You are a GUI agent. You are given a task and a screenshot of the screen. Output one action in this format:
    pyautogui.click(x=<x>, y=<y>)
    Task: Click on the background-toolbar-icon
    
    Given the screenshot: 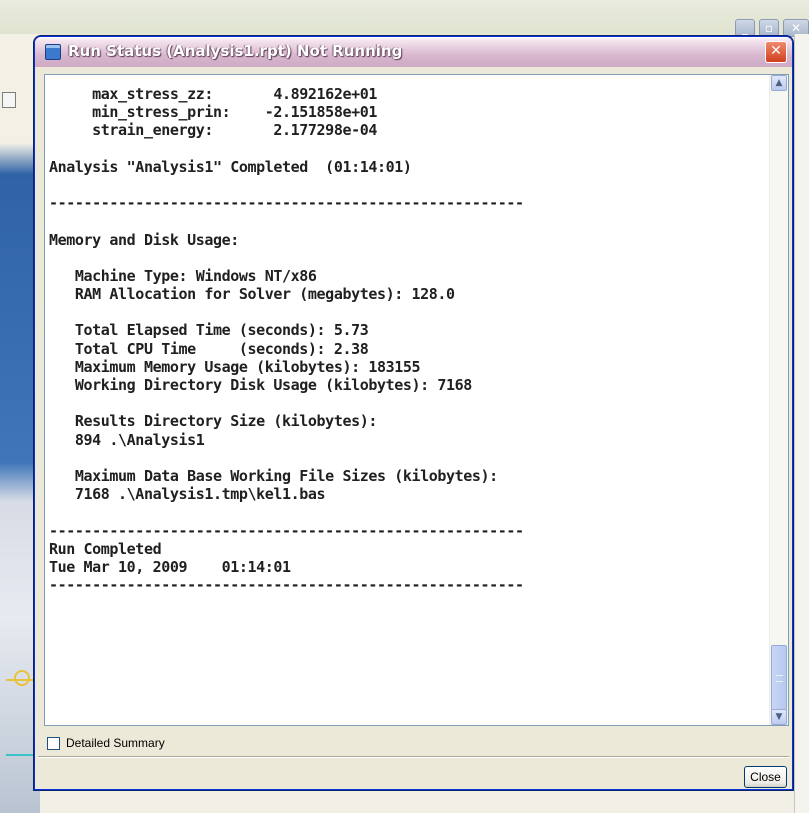 What is the action you would take?
    pyautogui.click(x=9, y=100)
    